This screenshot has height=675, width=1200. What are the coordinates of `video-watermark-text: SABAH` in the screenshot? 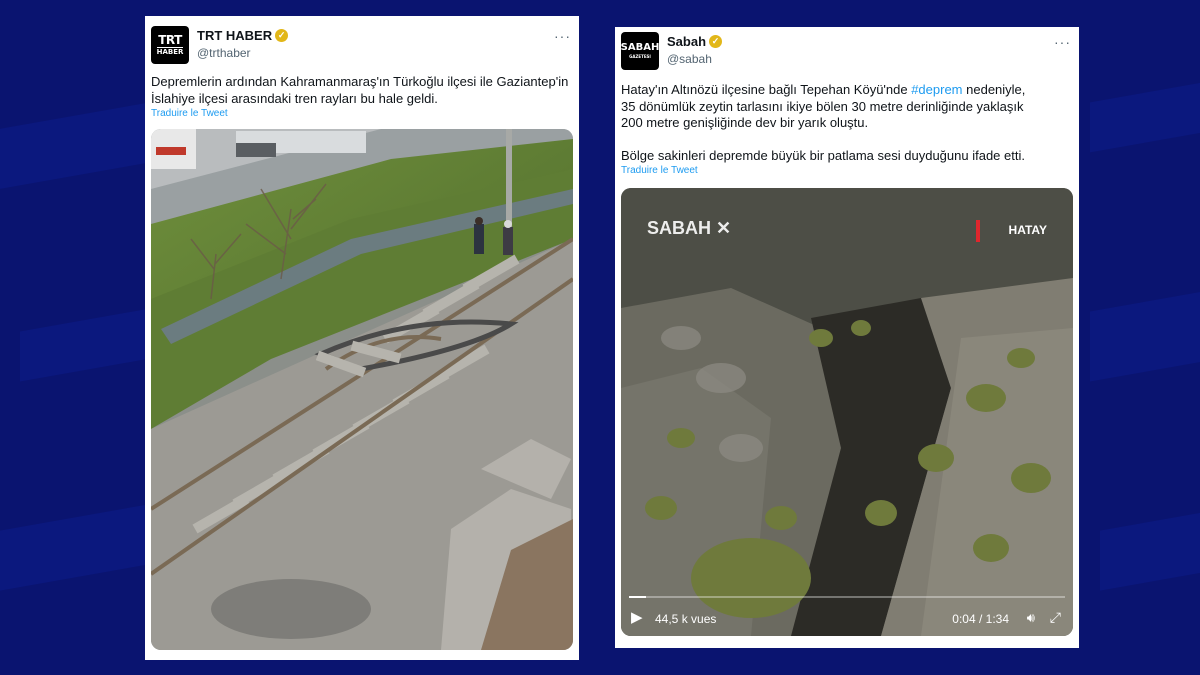 It's located at (679, 228).